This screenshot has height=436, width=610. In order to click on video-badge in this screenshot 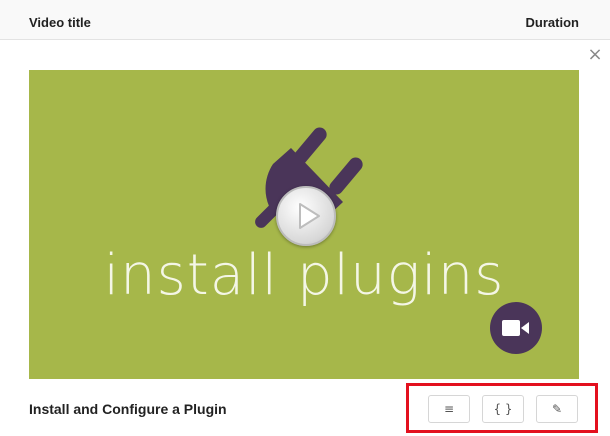, I will do `click(516, 328)`.